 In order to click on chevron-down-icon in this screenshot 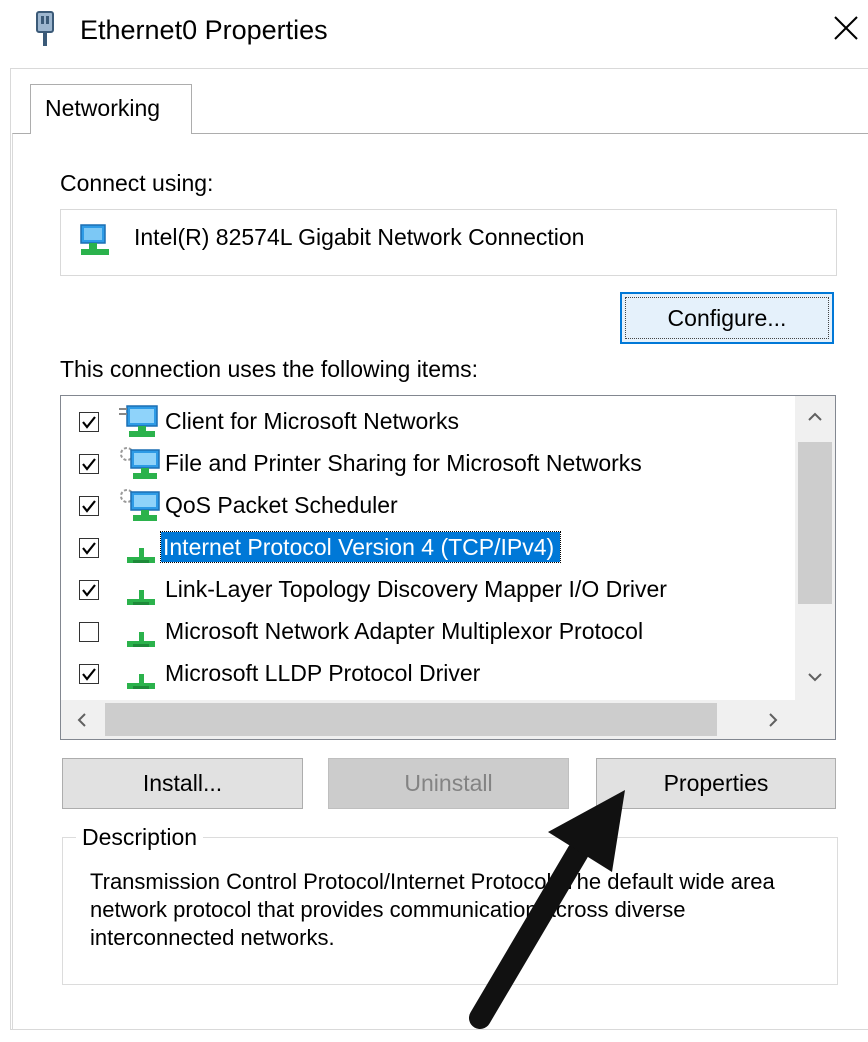, I will do `click(815, 677)`.